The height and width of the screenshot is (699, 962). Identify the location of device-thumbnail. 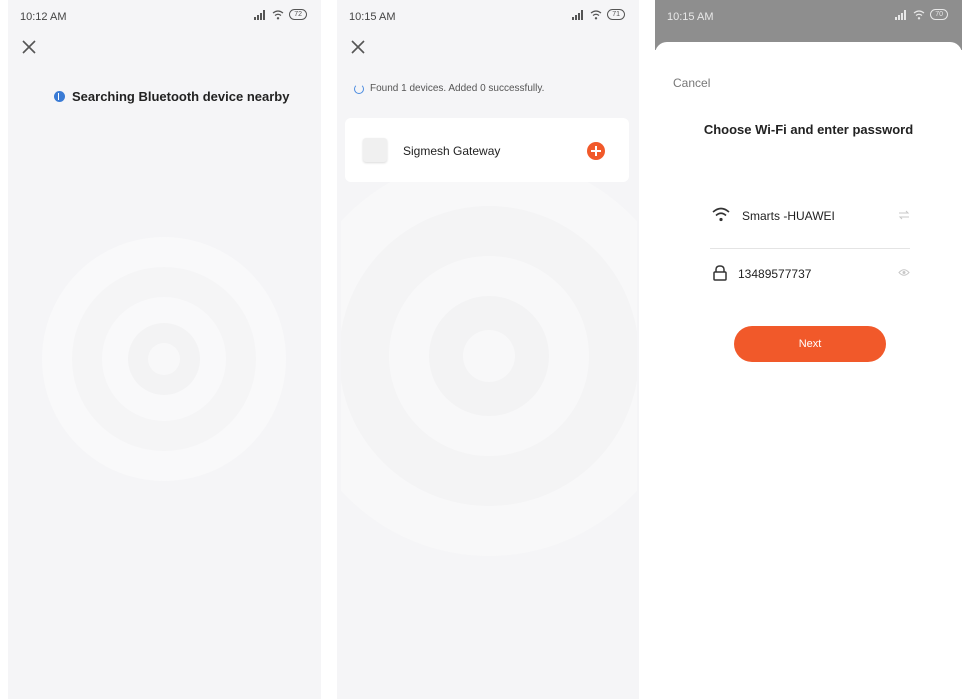
(375, 150).